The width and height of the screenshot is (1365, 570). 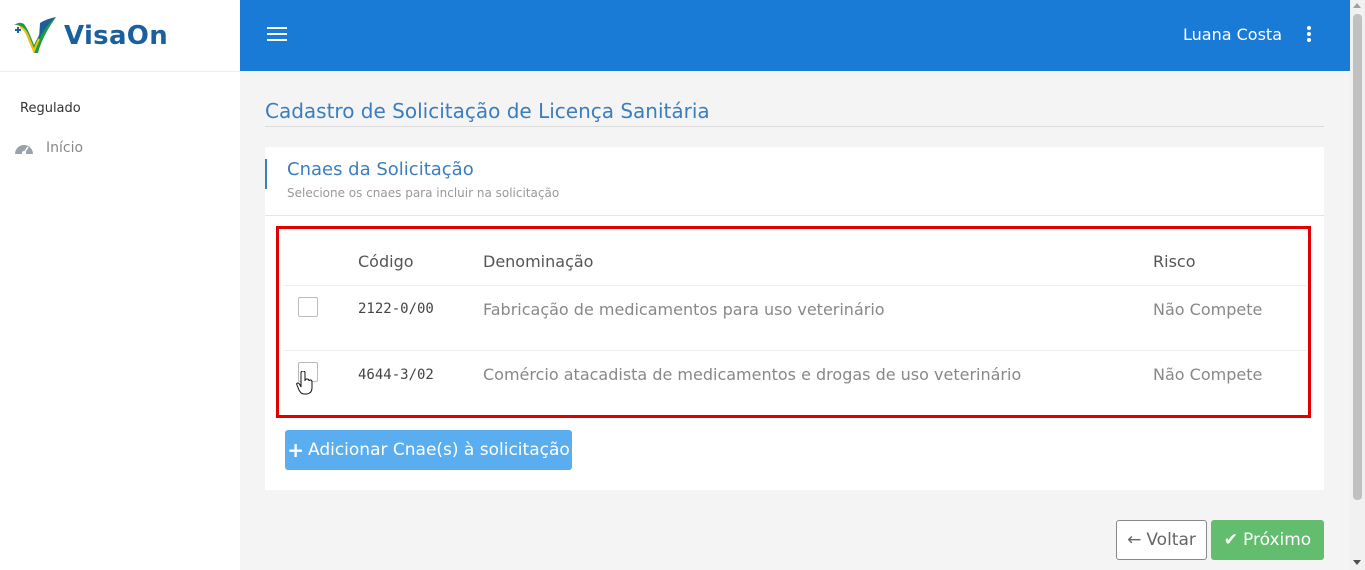 What do you see at coordinates (386, 261) in the screenshot?
I see `column-header-code: Código` at bounding box center [386, 261].